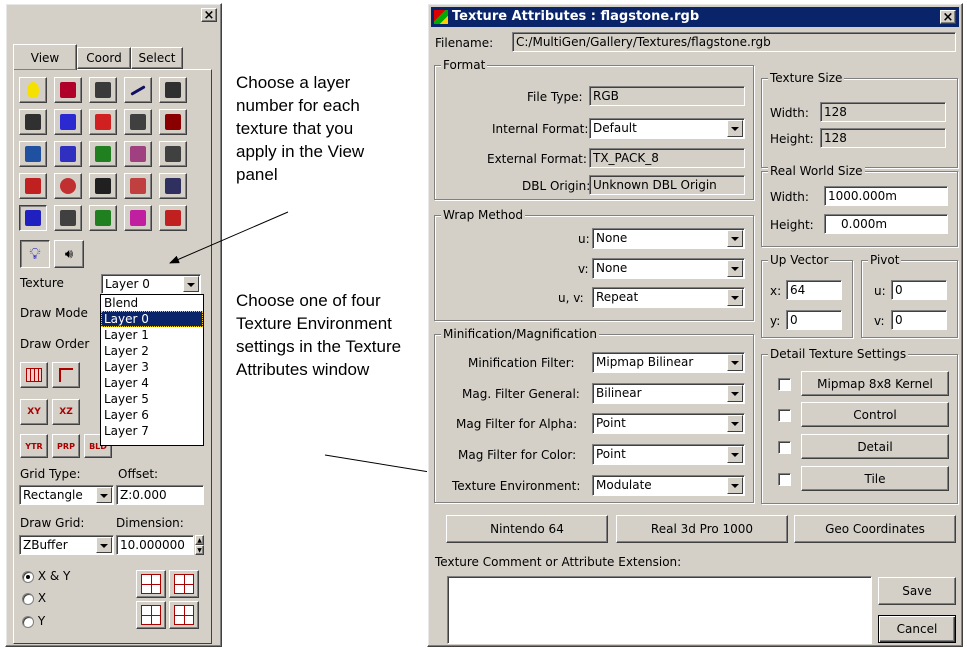  Describe the element at coordinates (576, 16) in the screenshot. I see `dialog-title: Texture Attributes : flagstone.rgb` at that location.